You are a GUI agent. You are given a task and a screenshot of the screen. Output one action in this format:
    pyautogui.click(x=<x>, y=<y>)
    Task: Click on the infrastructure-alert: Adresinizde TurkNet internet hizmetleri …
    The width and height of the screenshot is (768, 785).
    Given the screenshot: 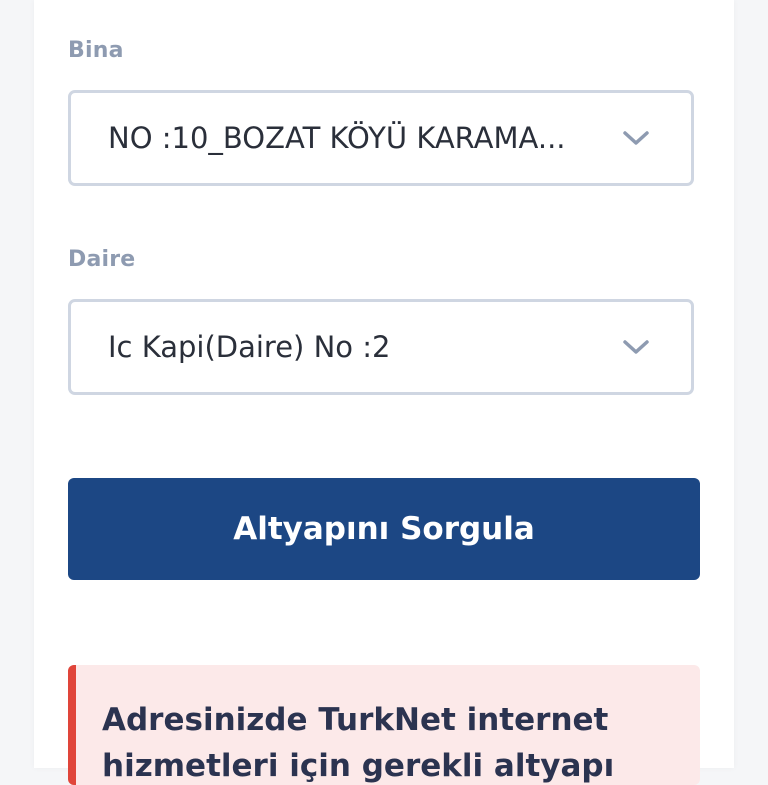 What is the action you would take?
    pyautogui.click(x=384, y=725)
    